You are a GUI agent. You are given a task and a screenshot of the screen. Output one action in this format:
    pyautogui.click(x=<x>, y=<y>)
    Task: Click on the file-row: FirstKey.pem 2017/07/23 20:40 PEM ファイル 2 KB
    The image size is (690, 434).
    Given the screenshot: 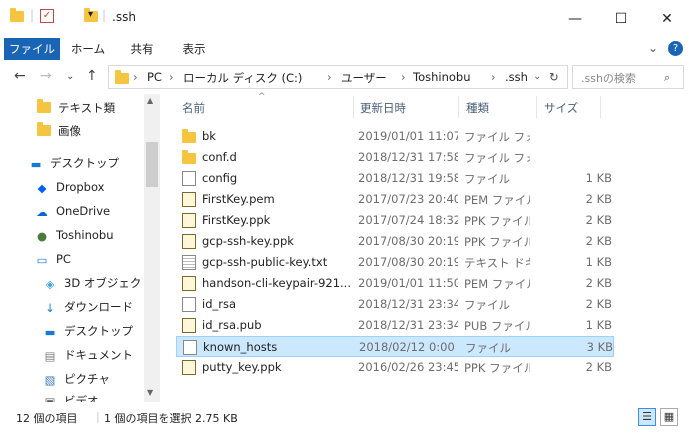 What is the action you would take?
    pyautogui.click(x=395, y=199)
    